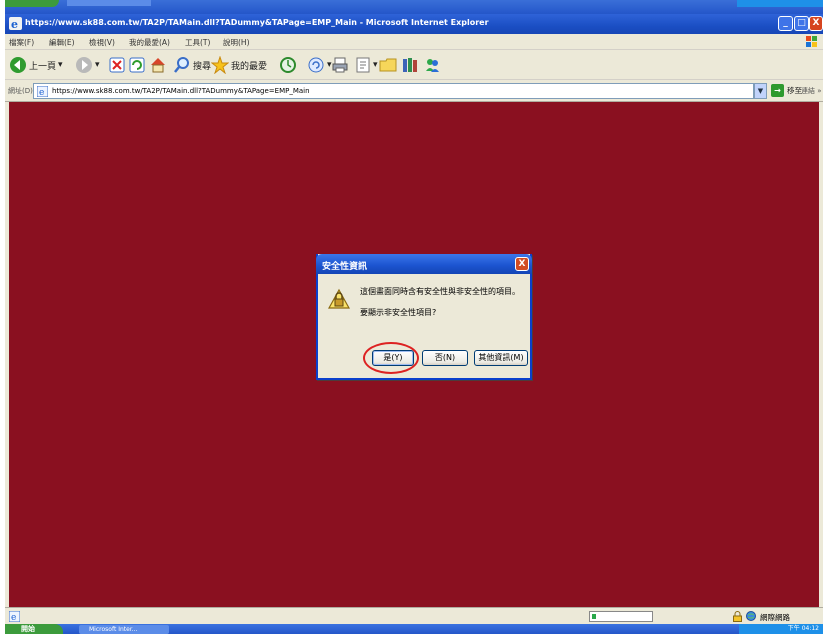  What do you see at coordinates (391, 358) in the screenshot?
I see `highlight-circle-annotation` at bounding box center [391, 358].